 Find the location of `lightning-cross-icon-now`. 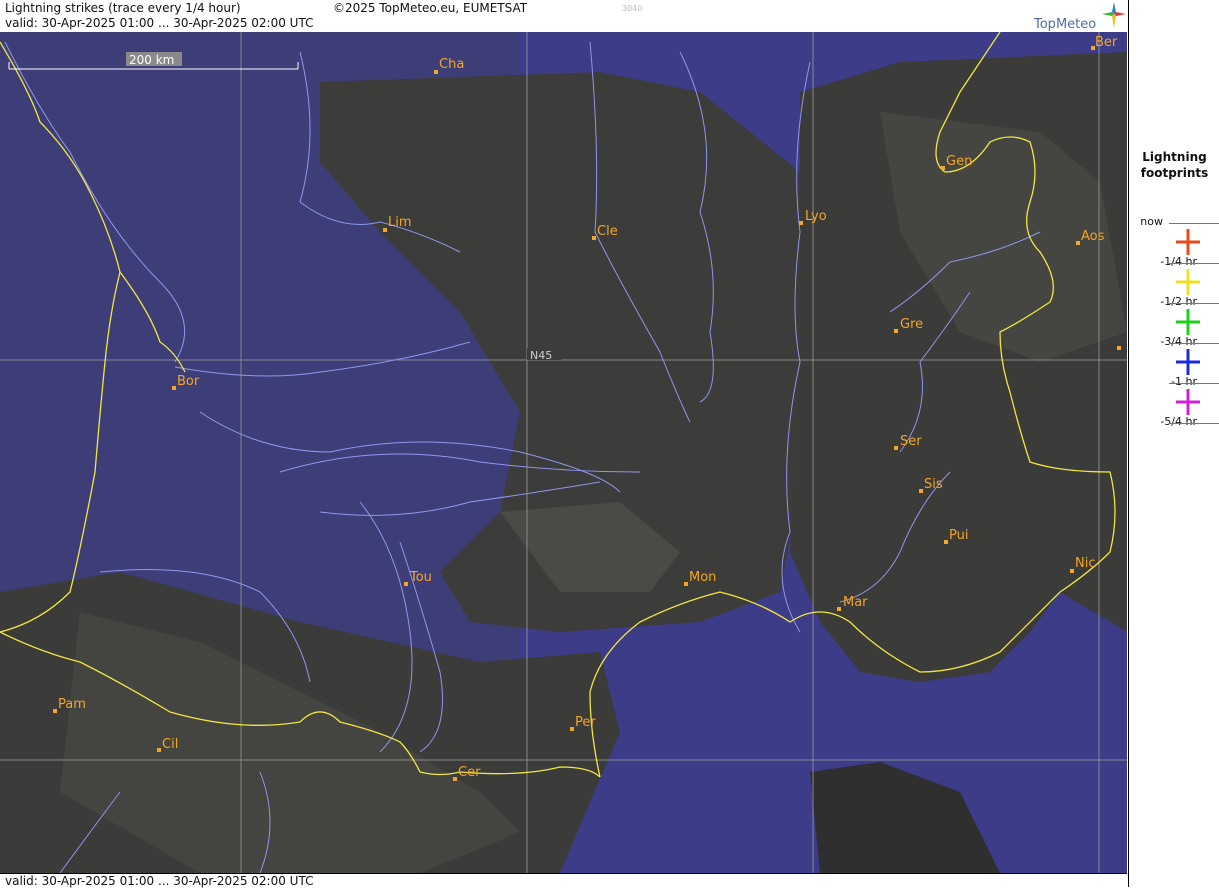

lightning-cross-icon-now is located at coordinates (1188, 242).